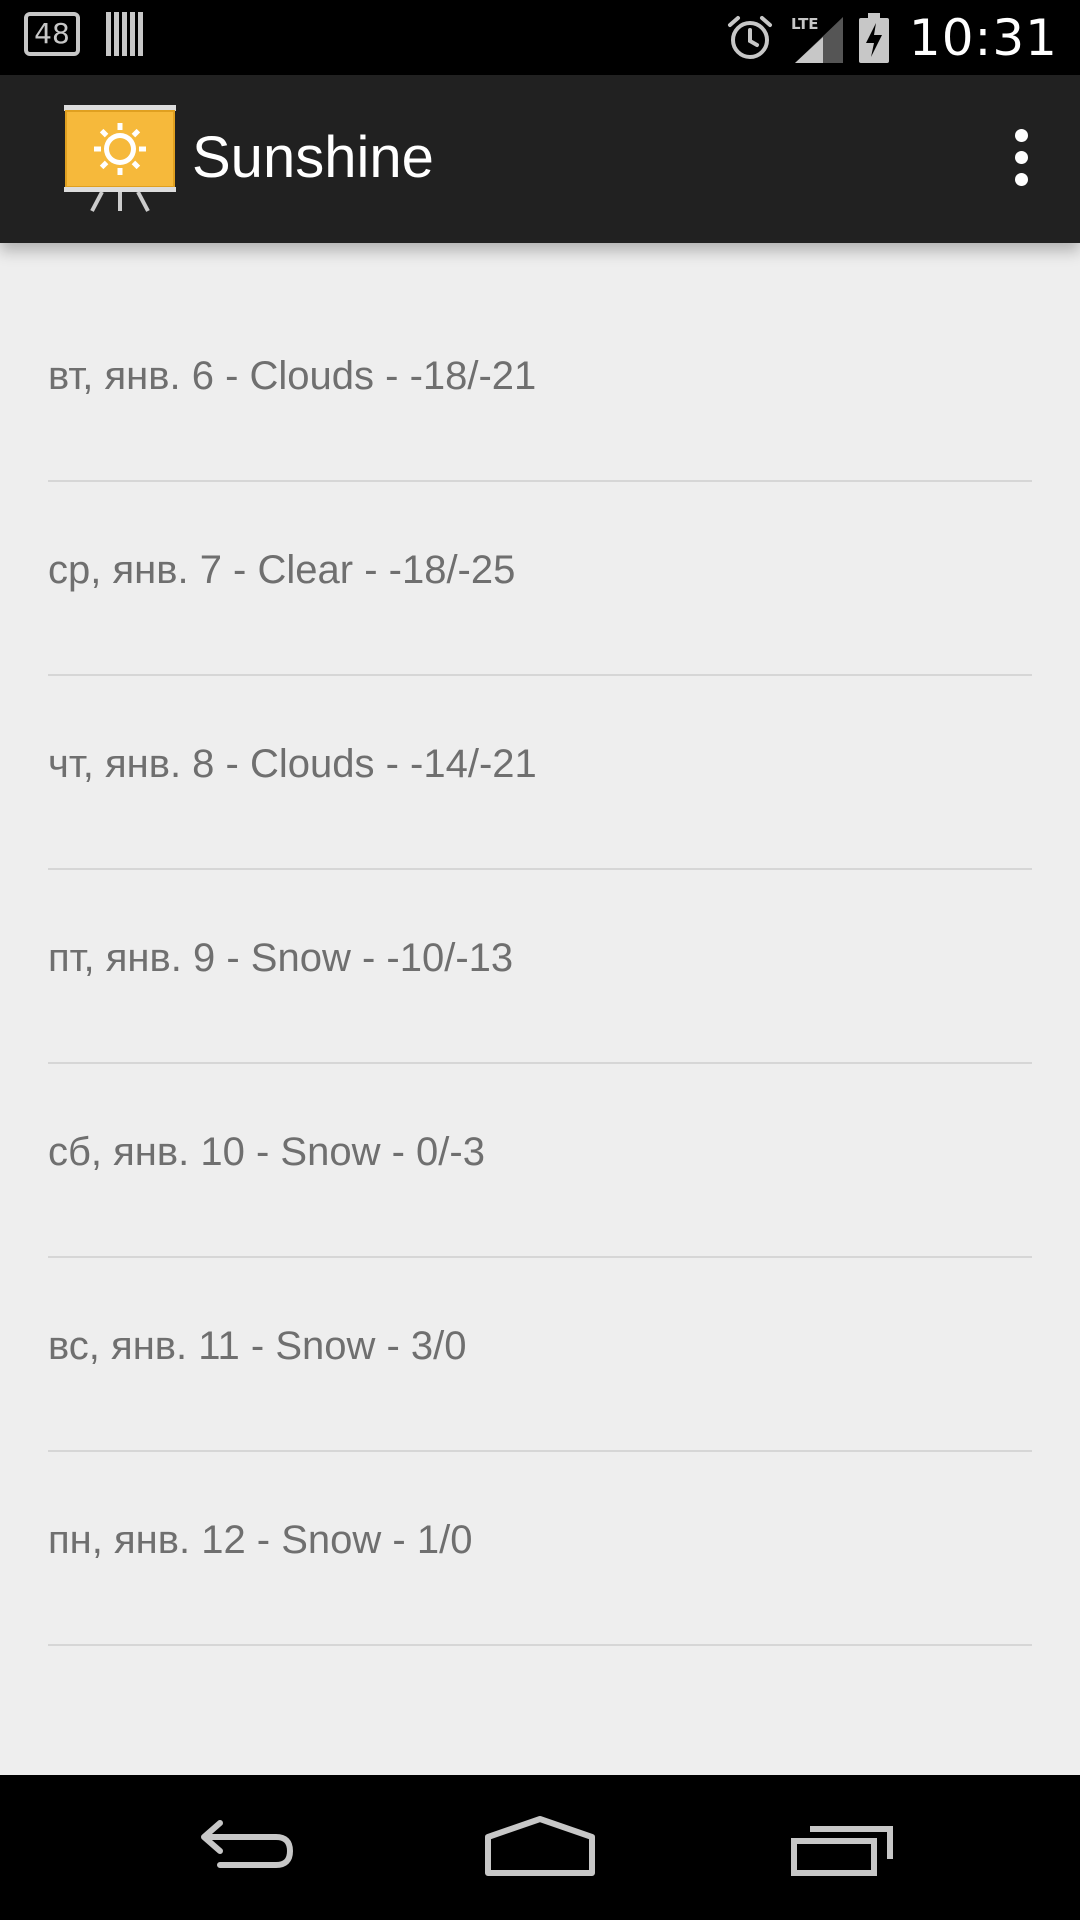 The height and width of the screenshot is (1920, 1080). What do you see at coordinates (240, 1846) in the screenshot?
I see `back-icon` at bounding box center [240, 1846].